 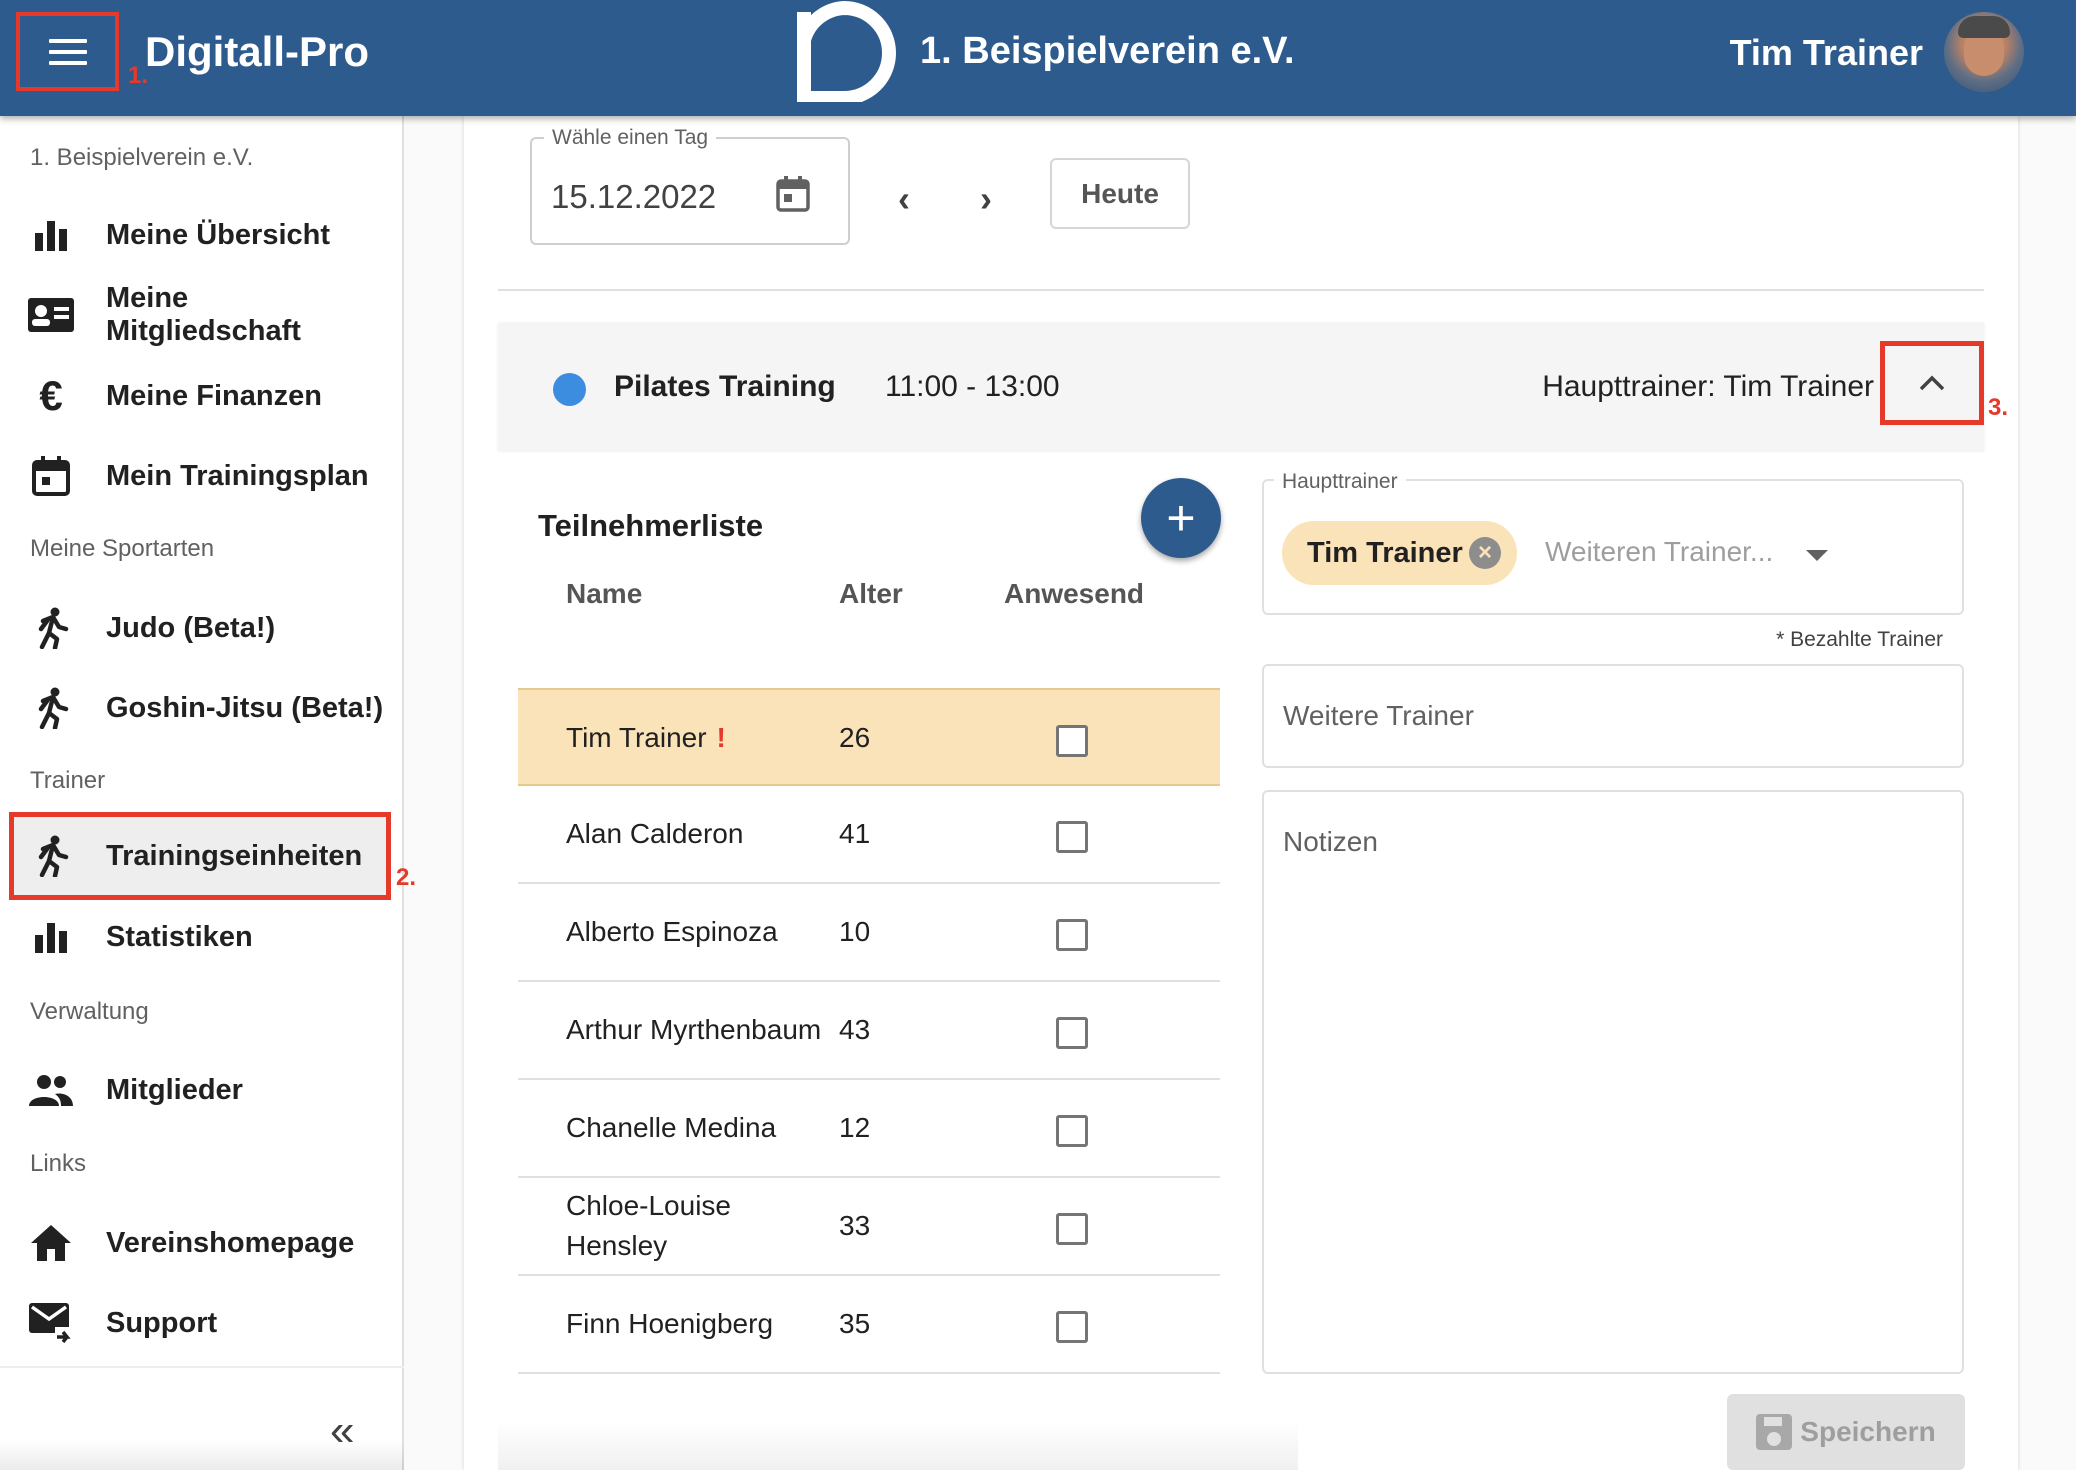 What do you see at coordinates (1984, 52) in the screenshot?
I see `avatar` at bounding box center [1984, 52].